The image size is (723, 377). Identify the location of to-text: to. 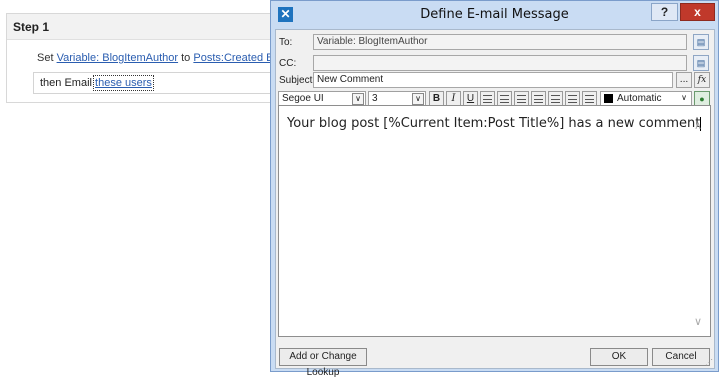
(186, 58).